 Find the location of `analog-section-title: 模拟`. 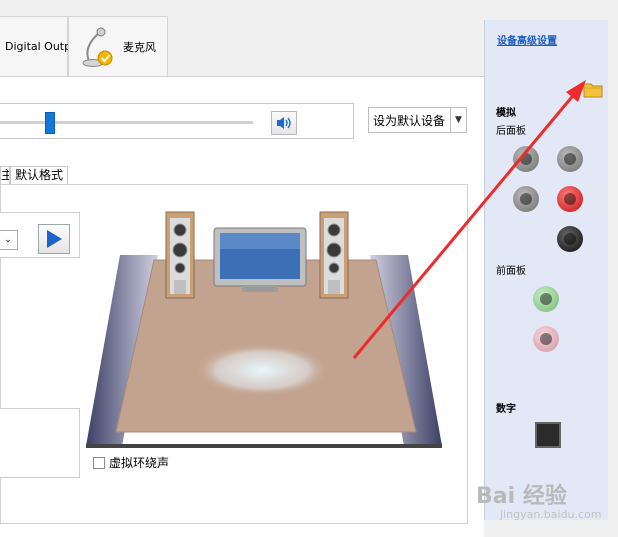

analog-section-title: 模拟 is located at coordinates (506, 113).